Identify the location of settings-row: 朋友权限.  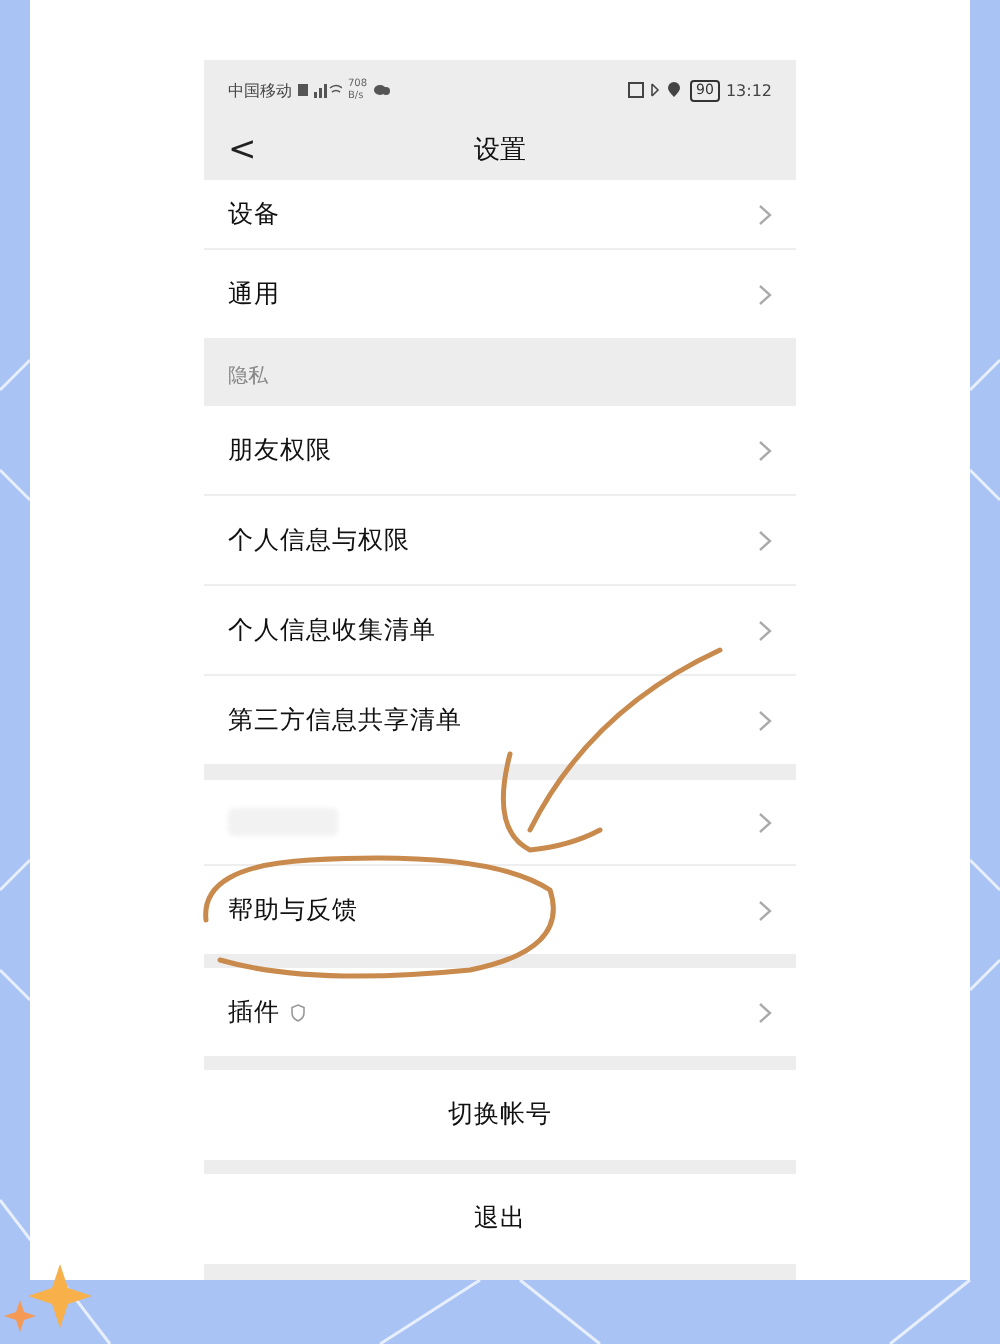
(500, 451).